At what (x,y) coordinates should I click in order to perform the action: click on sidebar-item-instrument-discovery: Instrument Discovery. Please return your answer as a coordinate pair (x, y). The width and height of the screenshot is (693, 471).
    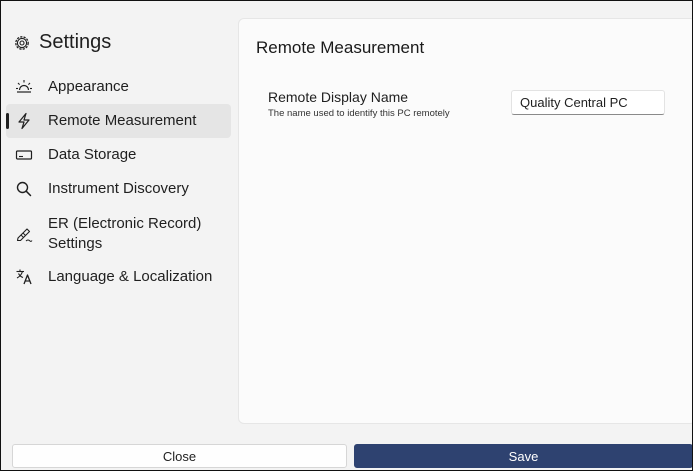
    Looking at the image, I should click on (118, 189).